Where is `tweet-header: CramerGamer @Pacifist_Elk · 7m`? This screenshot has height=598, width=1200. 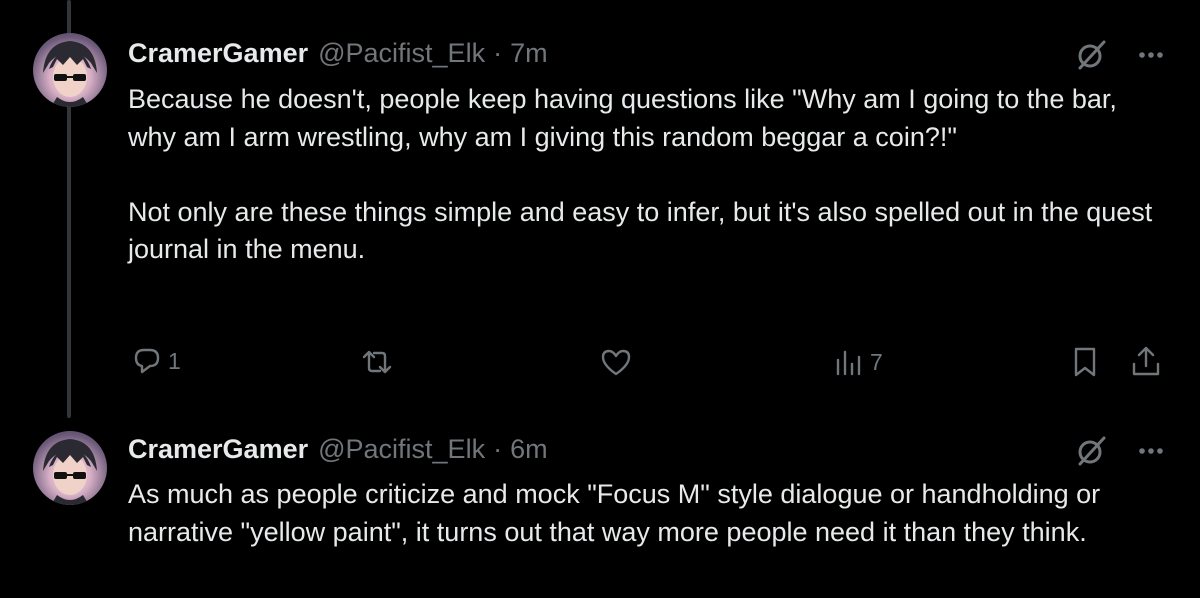
tweet-header: CramerGamer @Pacifist_Elk · 7m is located at coordinates (338, 53).